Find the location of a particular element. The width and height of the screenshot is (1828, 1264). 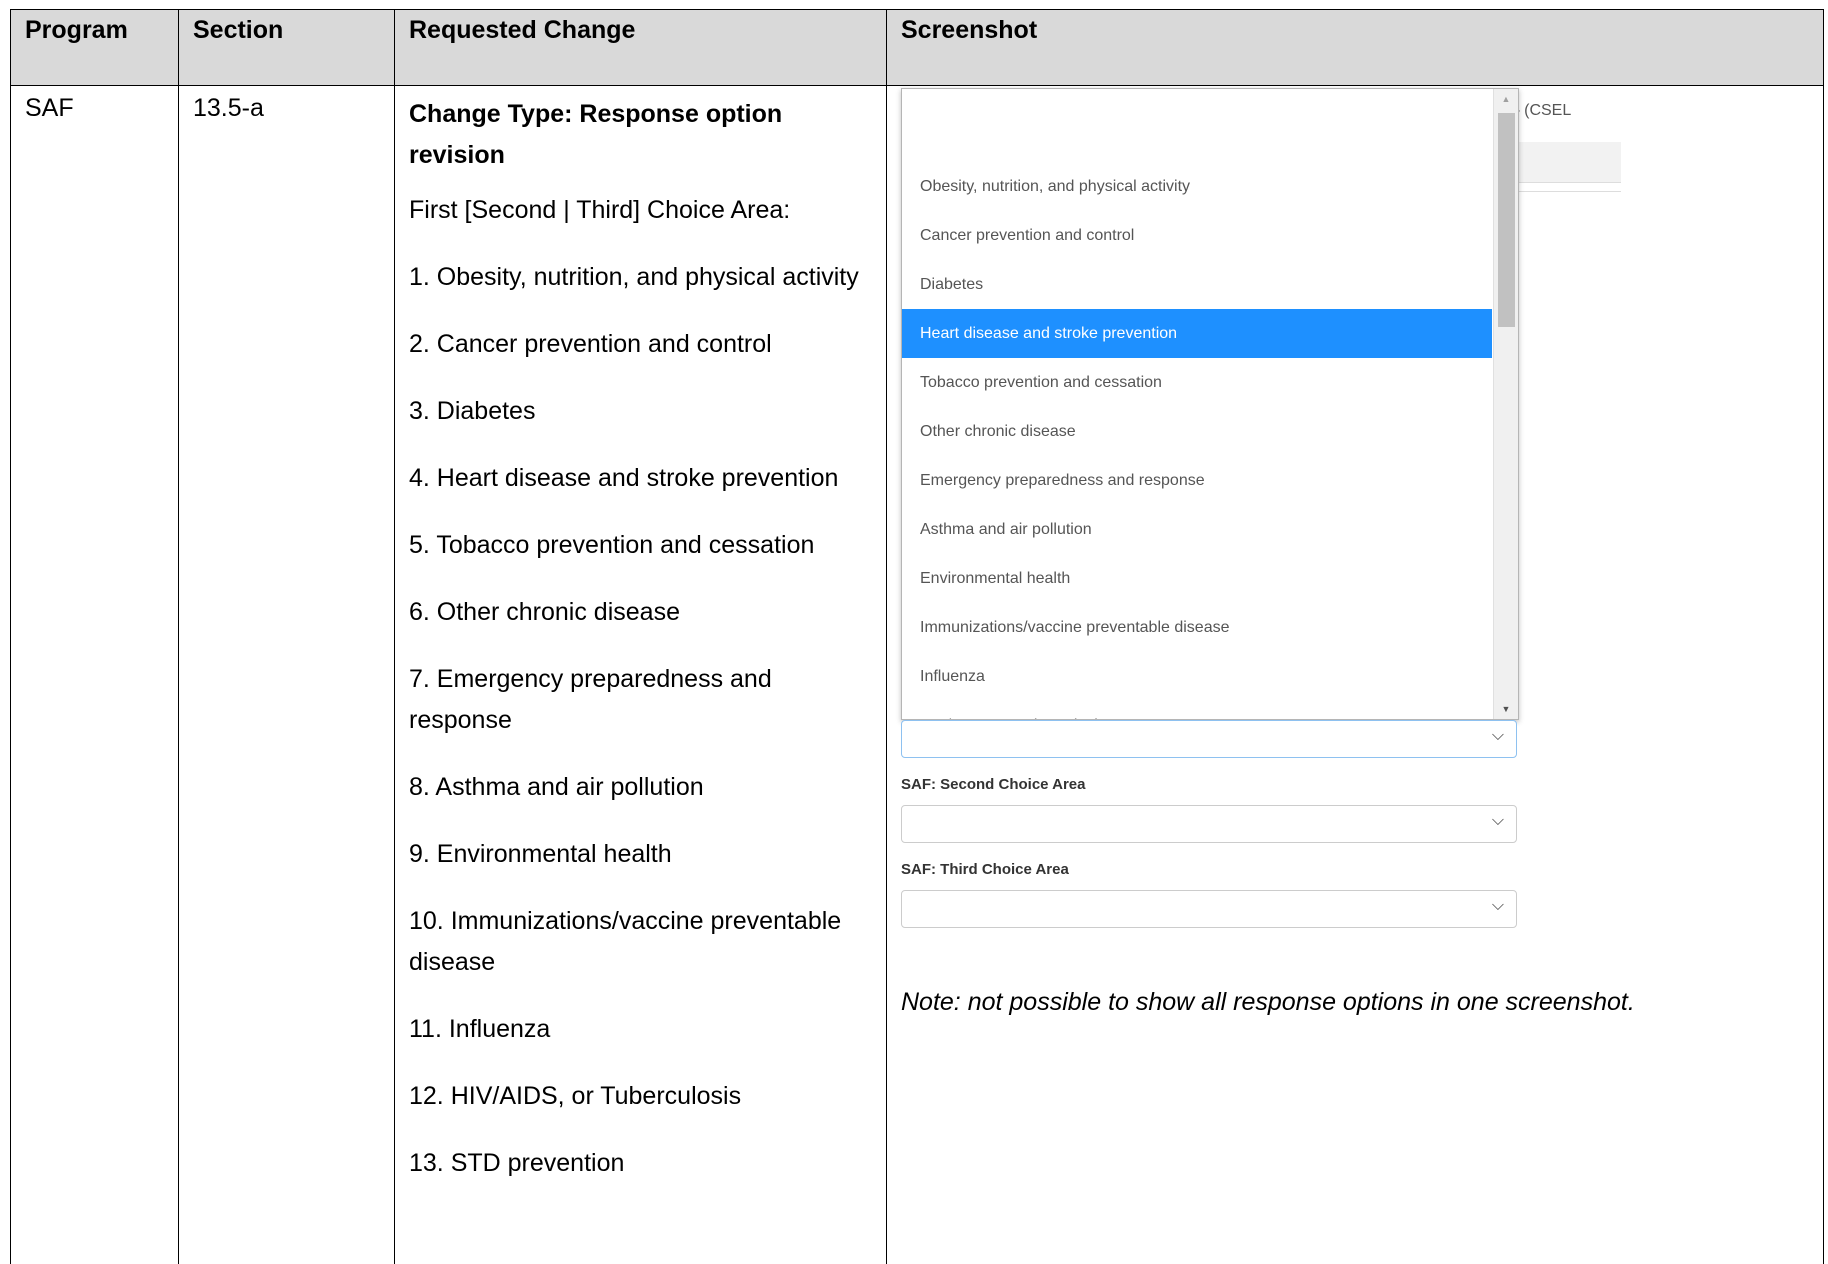

second-choice-select: ⌵ is located at coordinates (1209, 824).